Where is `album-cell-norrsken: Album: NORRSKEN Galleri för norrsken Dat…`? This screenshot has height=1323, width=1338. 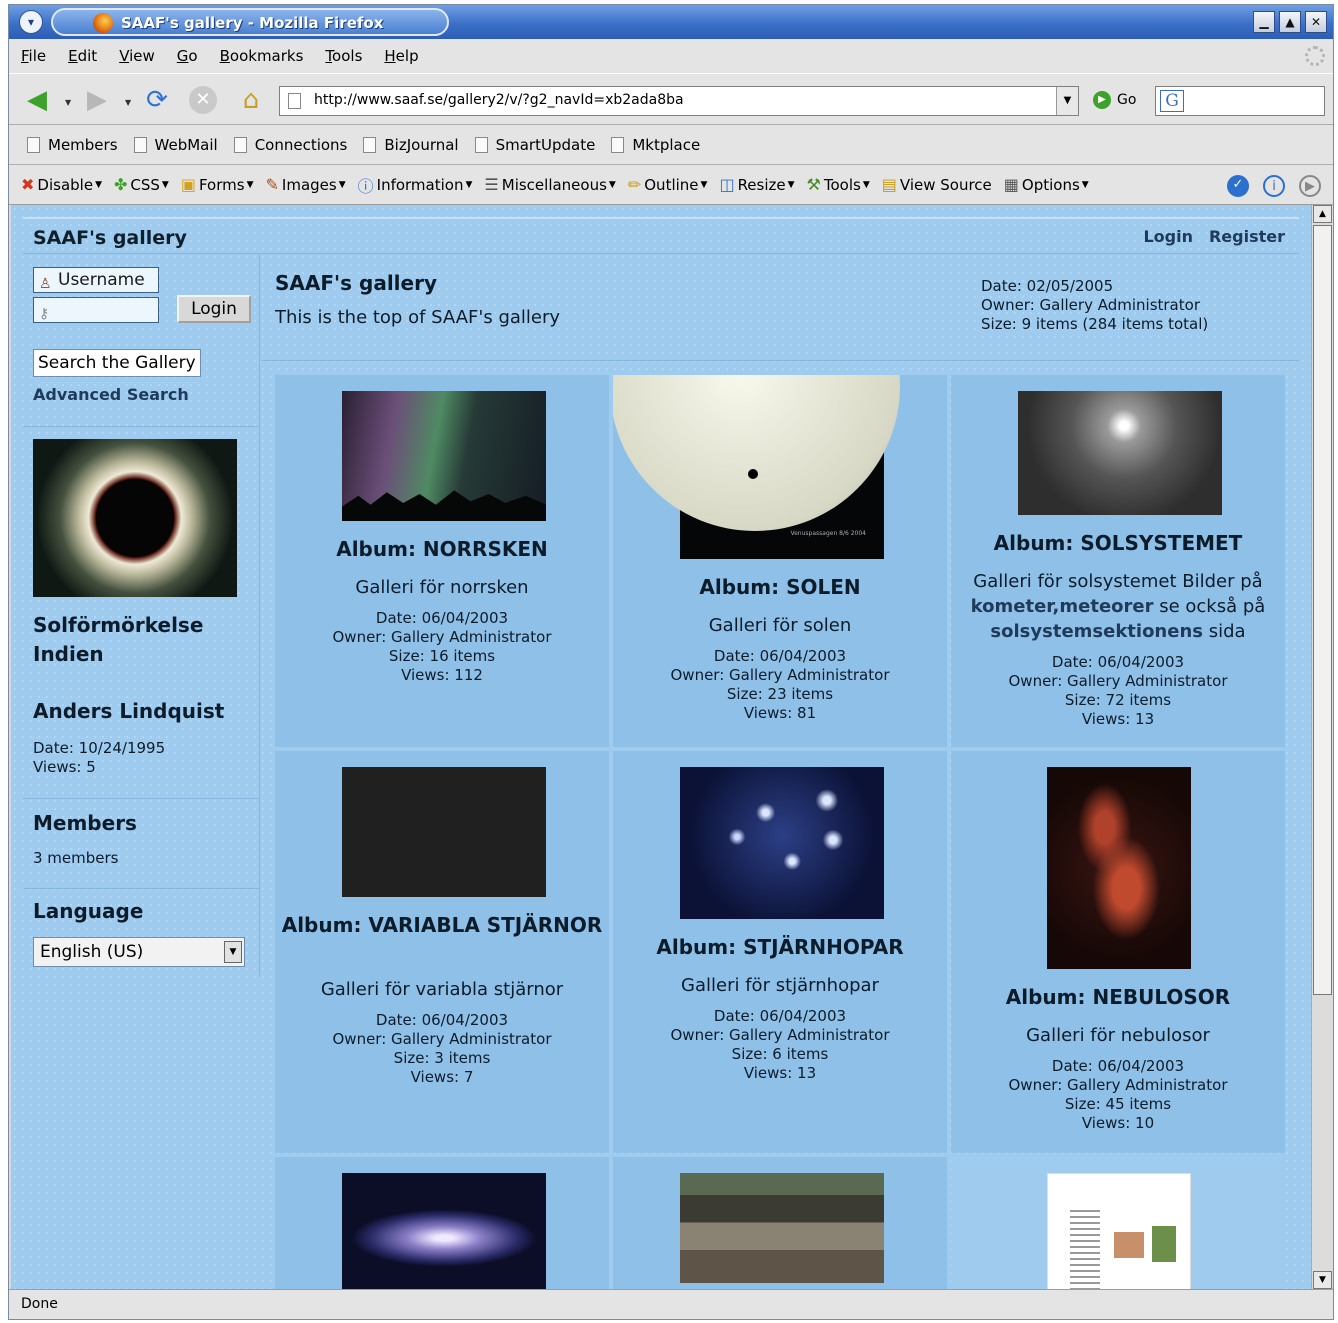 album-cell-norrsken: Album: NORRSKEN Galleri för norrsken Dat… is located at coordinates (442, 561).